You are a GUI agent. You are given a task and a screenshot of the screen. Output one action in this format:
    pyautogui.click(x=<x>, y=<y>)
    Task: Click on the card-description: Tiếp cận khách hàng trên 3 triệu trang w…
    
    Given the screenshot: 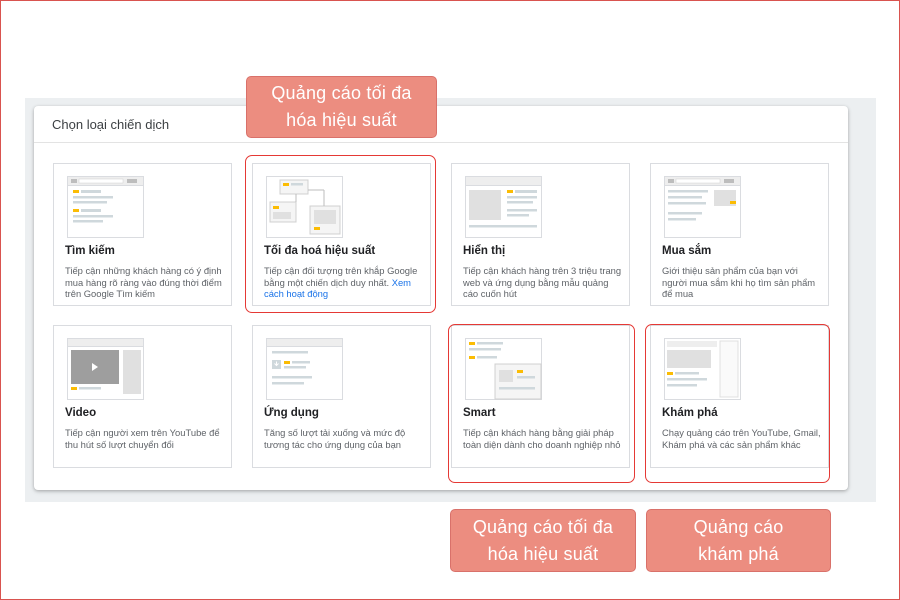 What is the action you would take?
    pyautogui.click(x=542, y=282)
    